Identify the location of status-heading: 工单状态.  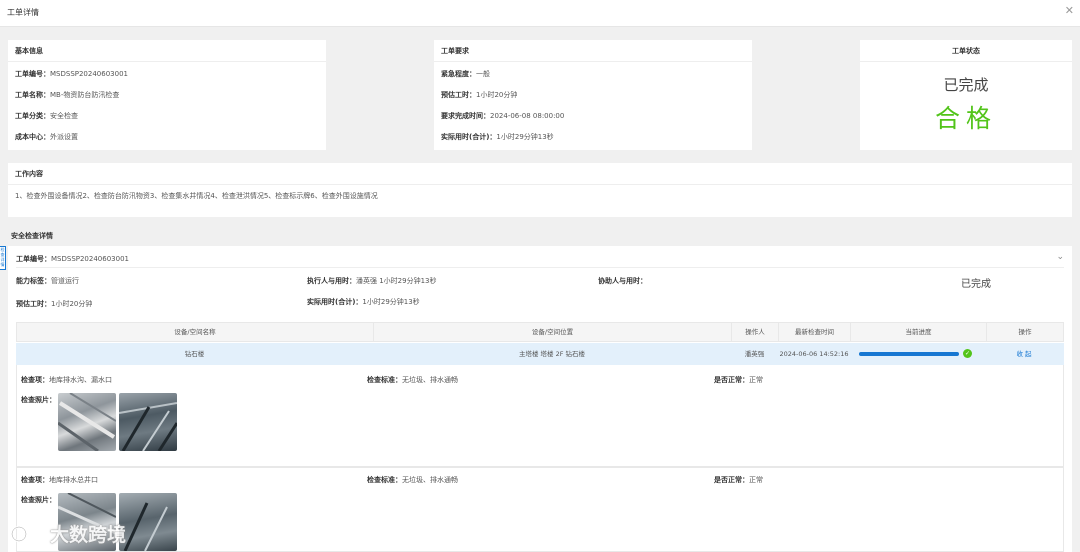
(966, 51).